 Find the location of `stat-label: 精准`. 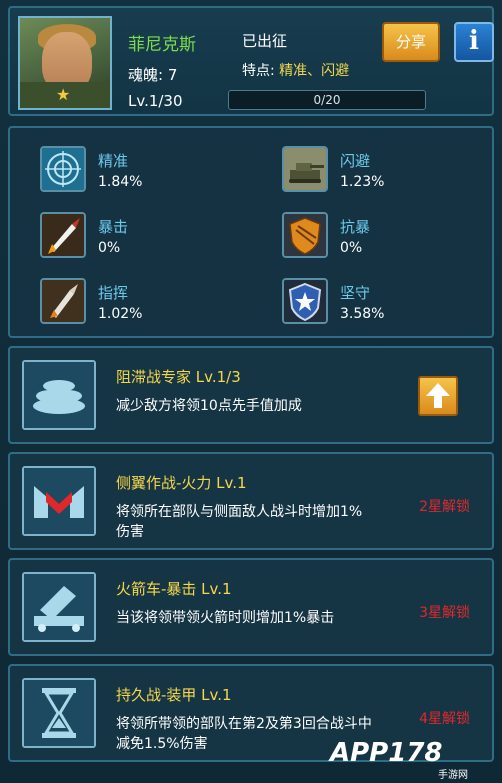

stat-label: 精准 is located at coordinates (113, 161).